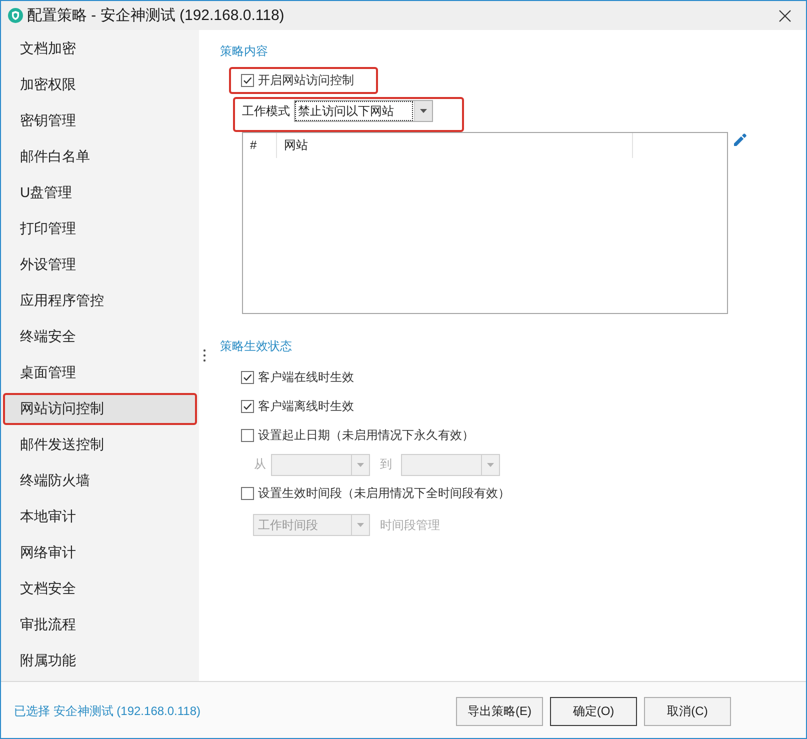  What do you see at coordinates (204, 355) in the screenshot?
I see `grip-icon` at bounding box center [204, 355].